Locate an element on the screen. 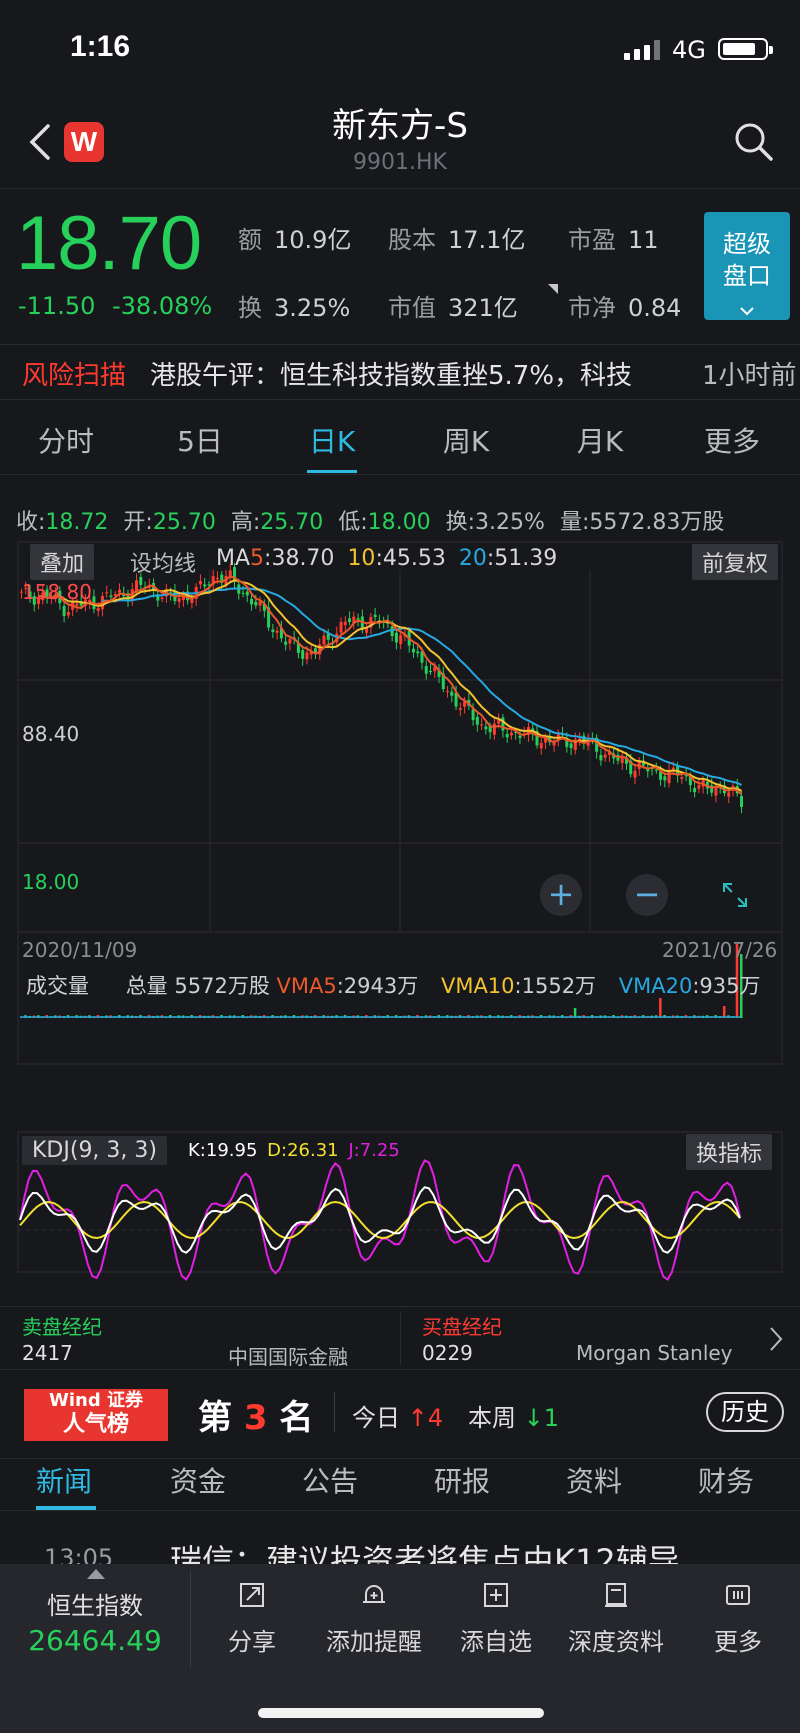 Image resolution: width=800 pixels, height=1733 pixels. tab-funds: 资金 is located at coordinates (198, 1480).